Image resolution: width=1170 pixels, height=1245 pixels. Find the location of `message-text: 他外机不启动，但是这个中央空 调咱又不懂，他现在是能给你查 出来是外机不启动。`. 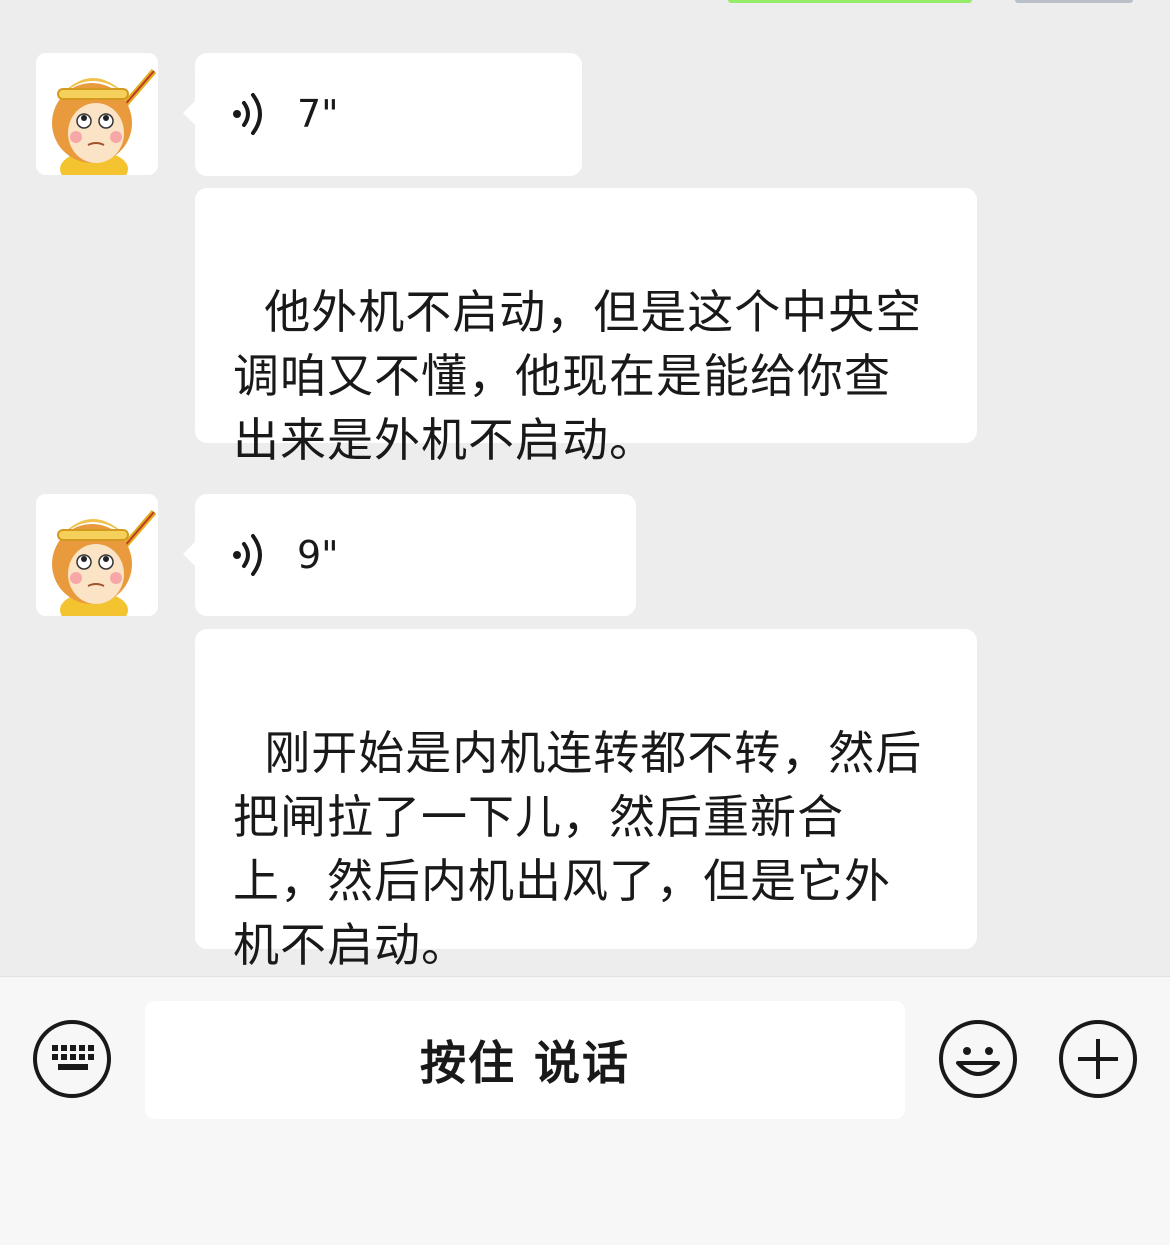

message-text: 他外机不启动，但是这个中央空 调咱又不懂，他现在是能给你查 出来是外机不启动。 is located at coordinates (578, 376).